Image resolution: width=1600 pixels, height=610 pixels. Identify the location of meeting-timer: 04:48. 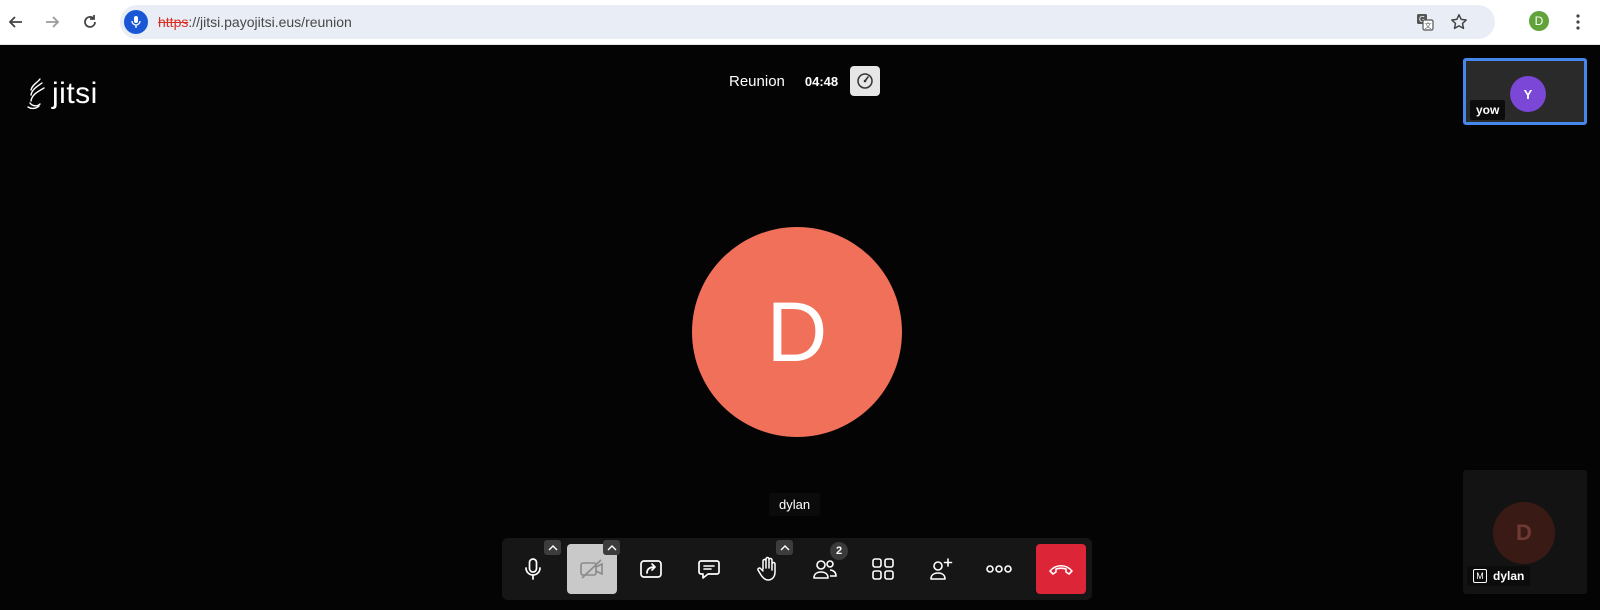
(821, 81).